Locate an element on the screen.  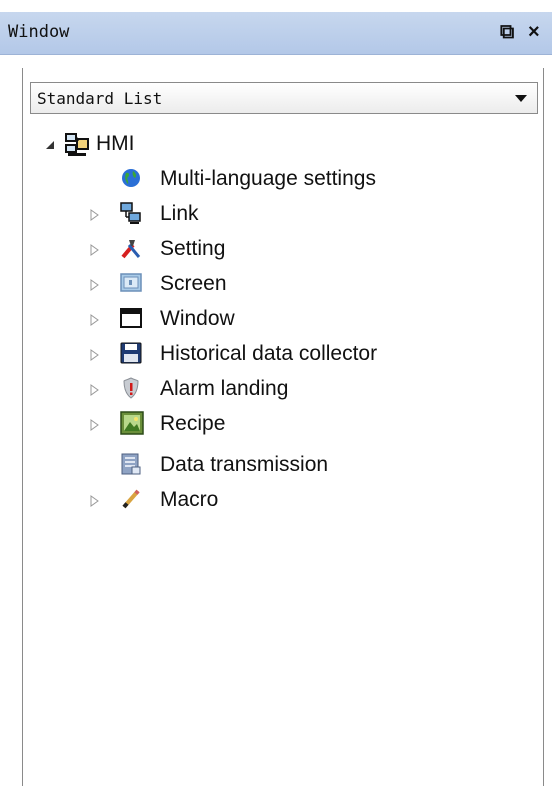
tree-node-hmi: HMI is located at coordinates (144, 145).